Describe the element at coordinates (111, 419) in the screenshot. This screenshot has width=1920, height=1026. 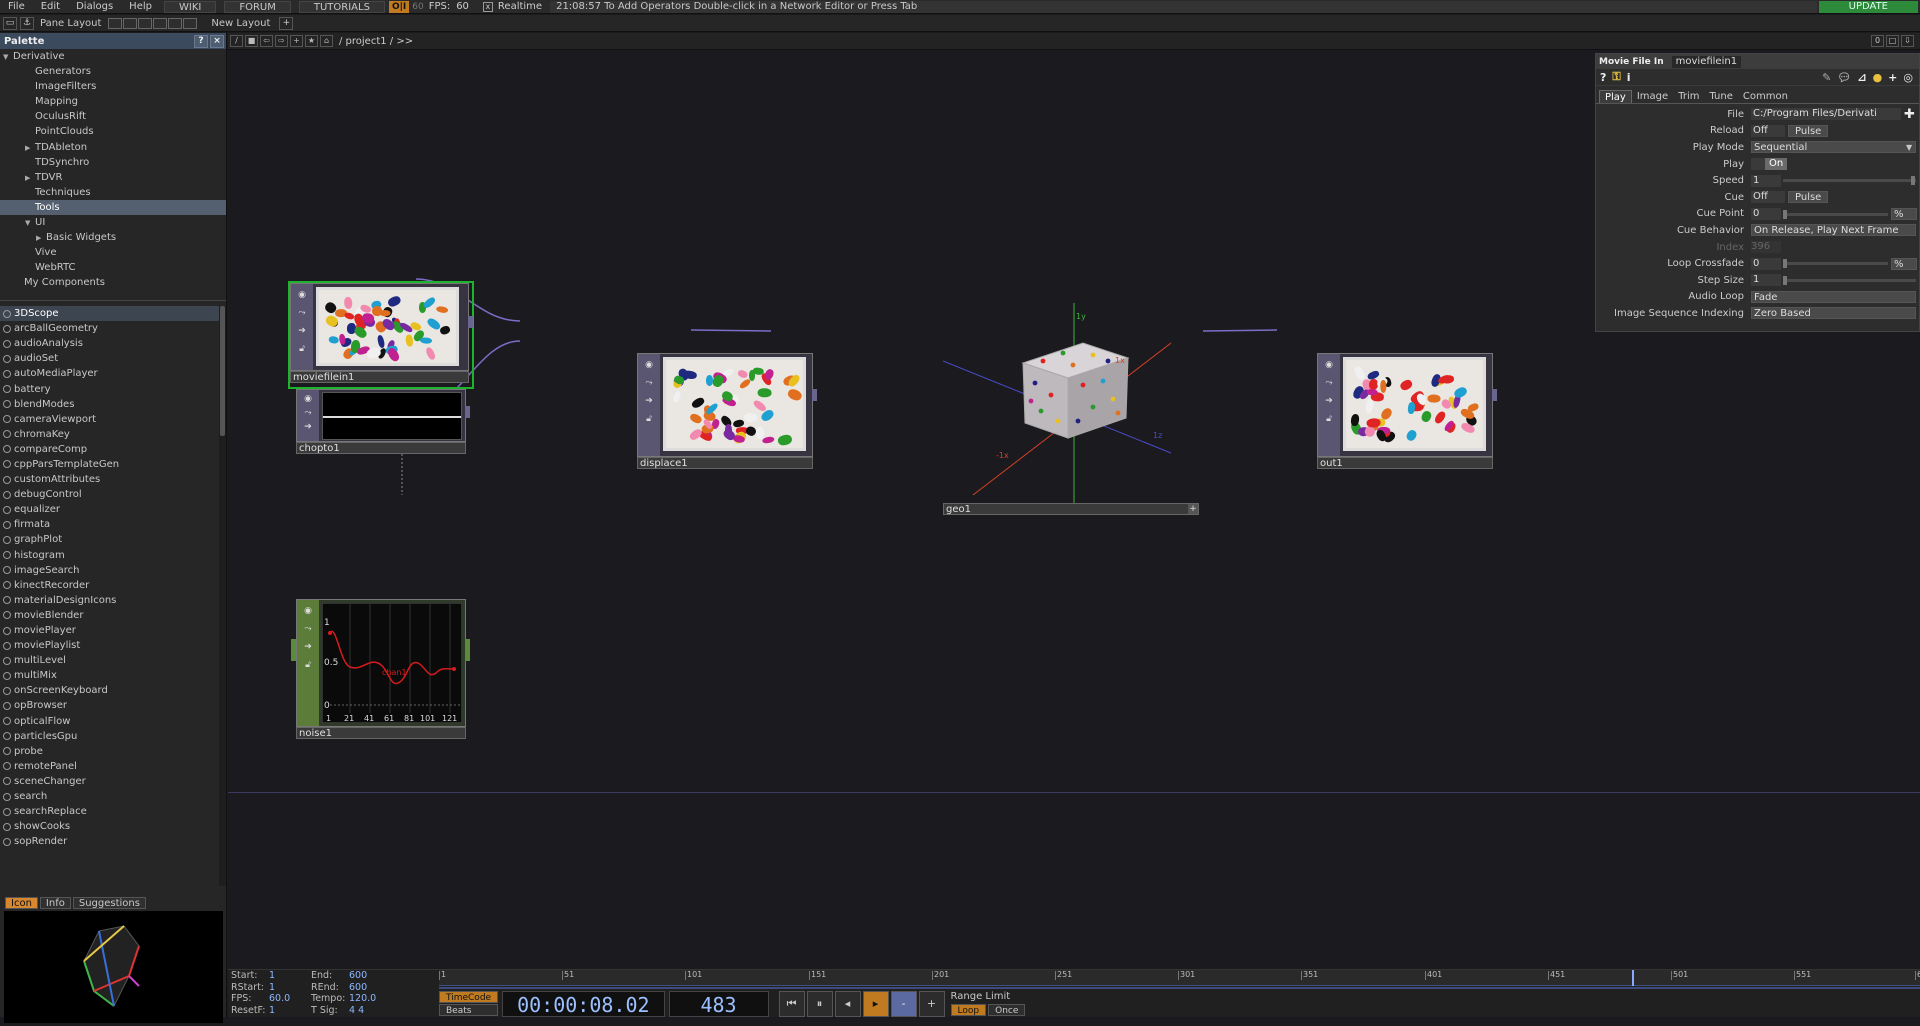
I see `component-item: cameraViewport` at that location.